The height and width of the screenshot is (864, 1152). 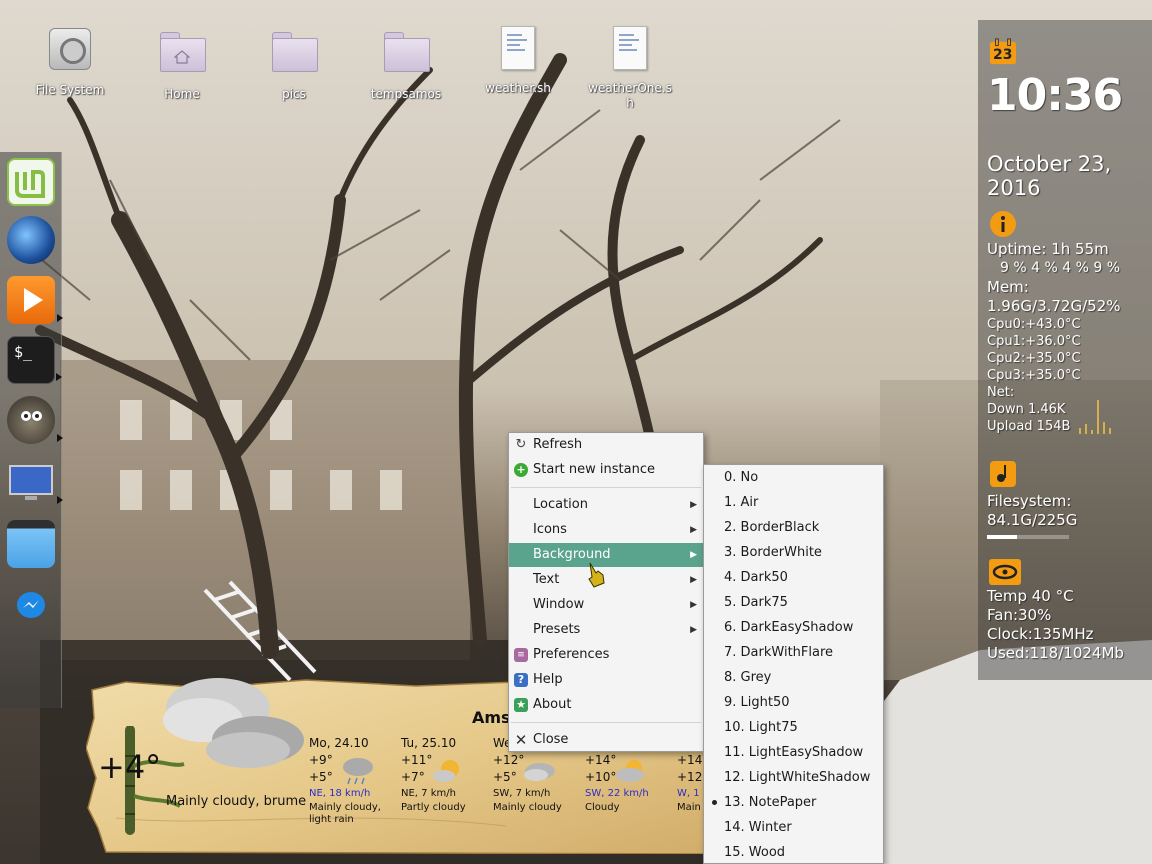 I want to click on filesystem-usage-bar, so click(x=1028, y=537).